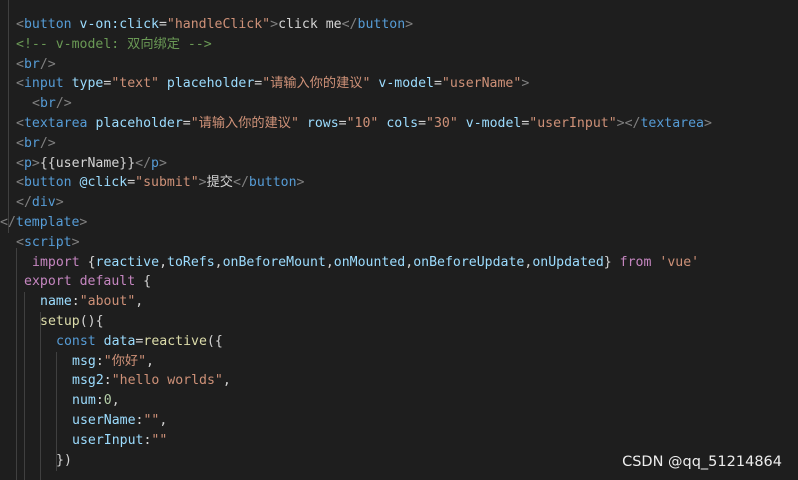  What do you see at coordinates (84, 361) in the screenshot?
I see `identifier: msg` at bounding box center [84, 361].